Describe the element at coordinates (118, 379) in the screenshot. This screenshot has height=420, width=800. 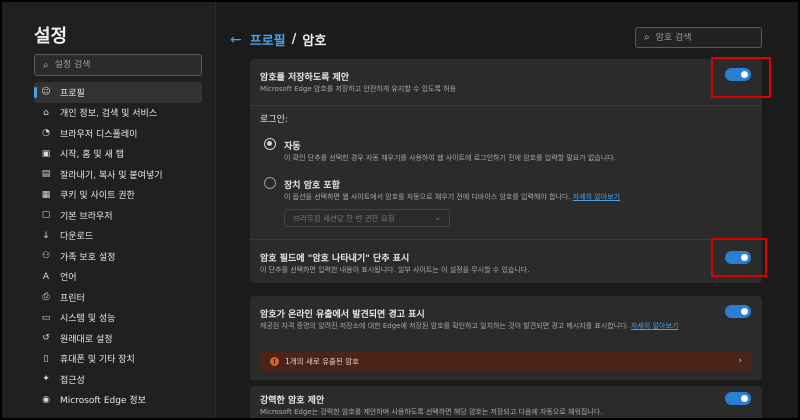
I see `sidebar-item: ✦ 접근성` at that location.